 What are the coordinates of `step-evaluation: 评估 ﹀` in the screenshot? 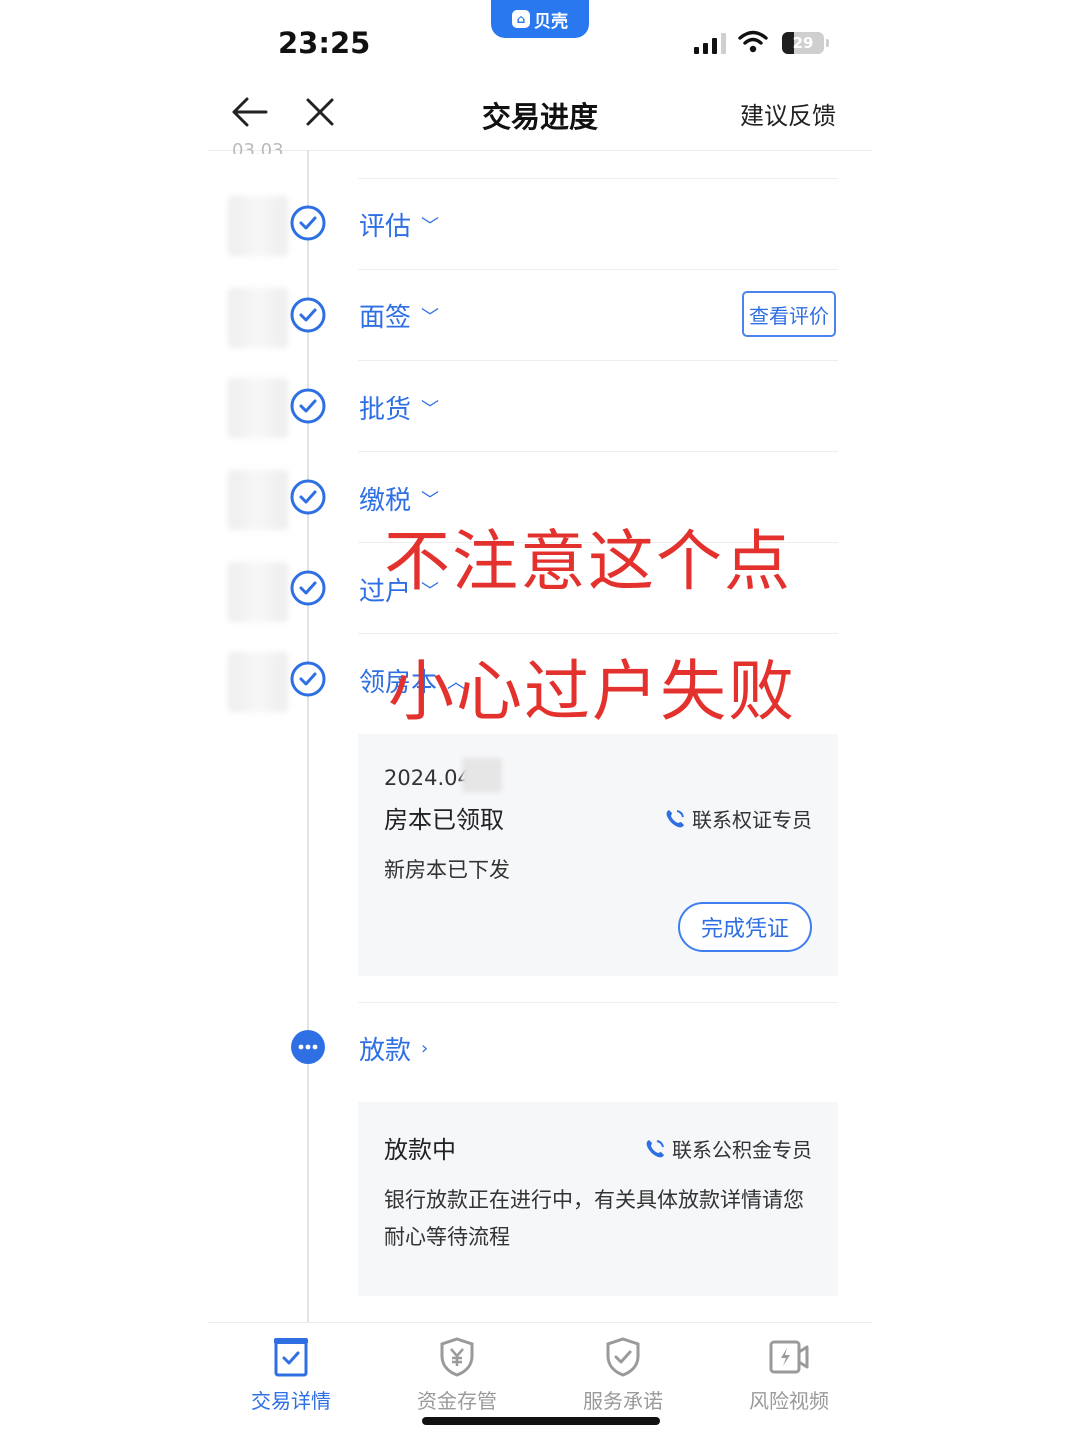 It's located at (399, 224).